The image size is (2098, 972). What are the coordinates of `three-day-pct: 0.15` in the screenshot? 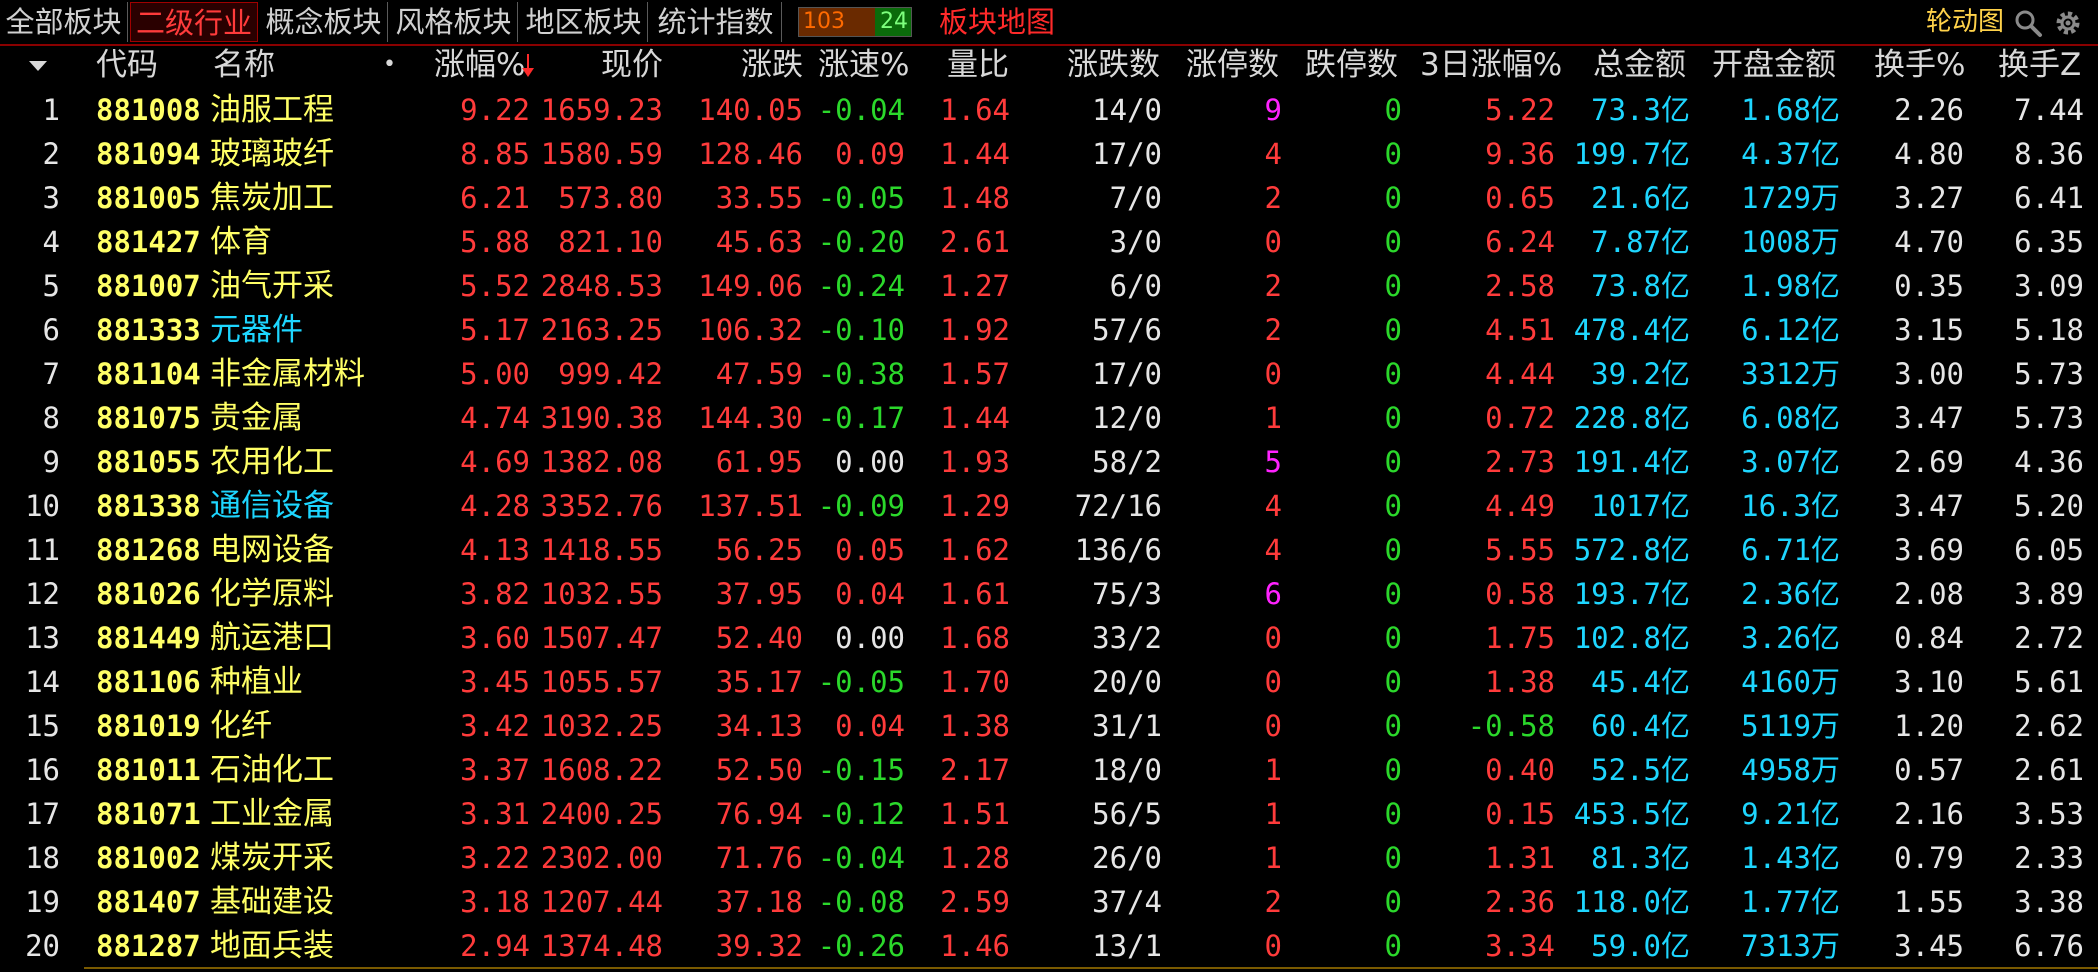 It's located at (1520, 814).